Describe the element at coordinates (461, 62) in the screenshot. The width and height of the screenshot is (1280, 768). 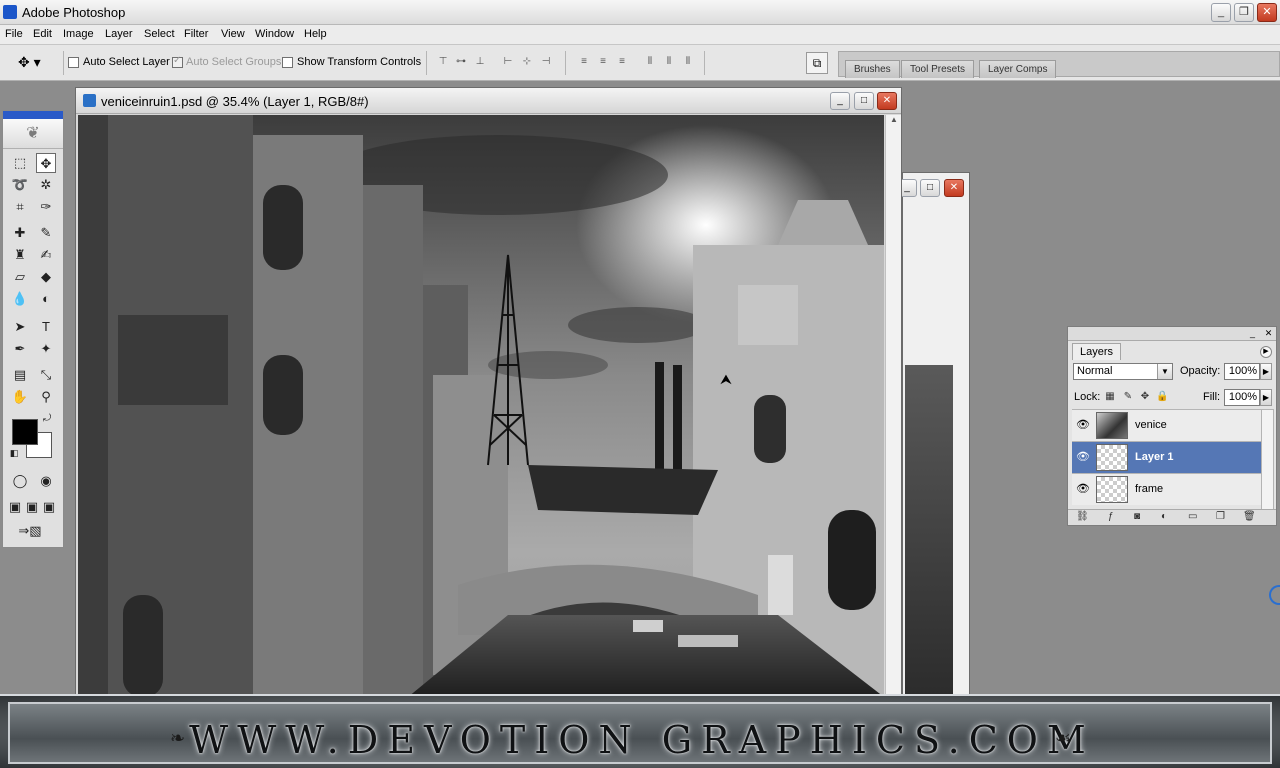
I see `align-vertical-center-icon: ⊶` at that location.